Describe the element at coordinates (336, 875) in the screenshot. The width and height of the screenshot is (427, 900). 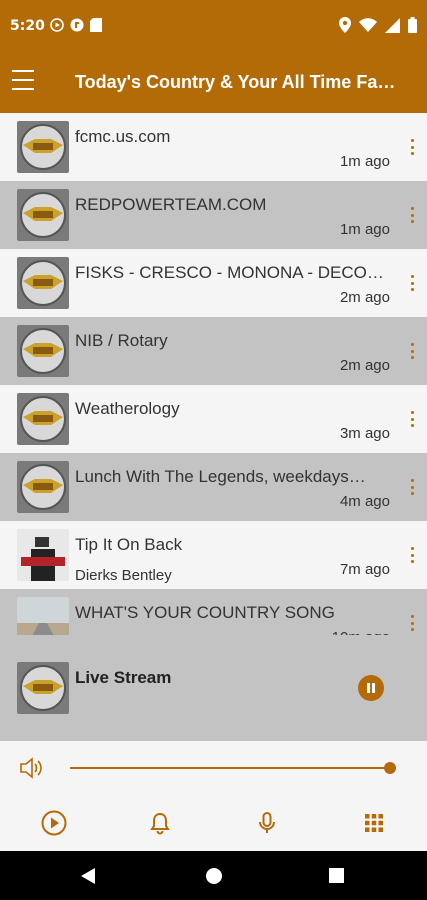
I see `recents-icon` at that location.